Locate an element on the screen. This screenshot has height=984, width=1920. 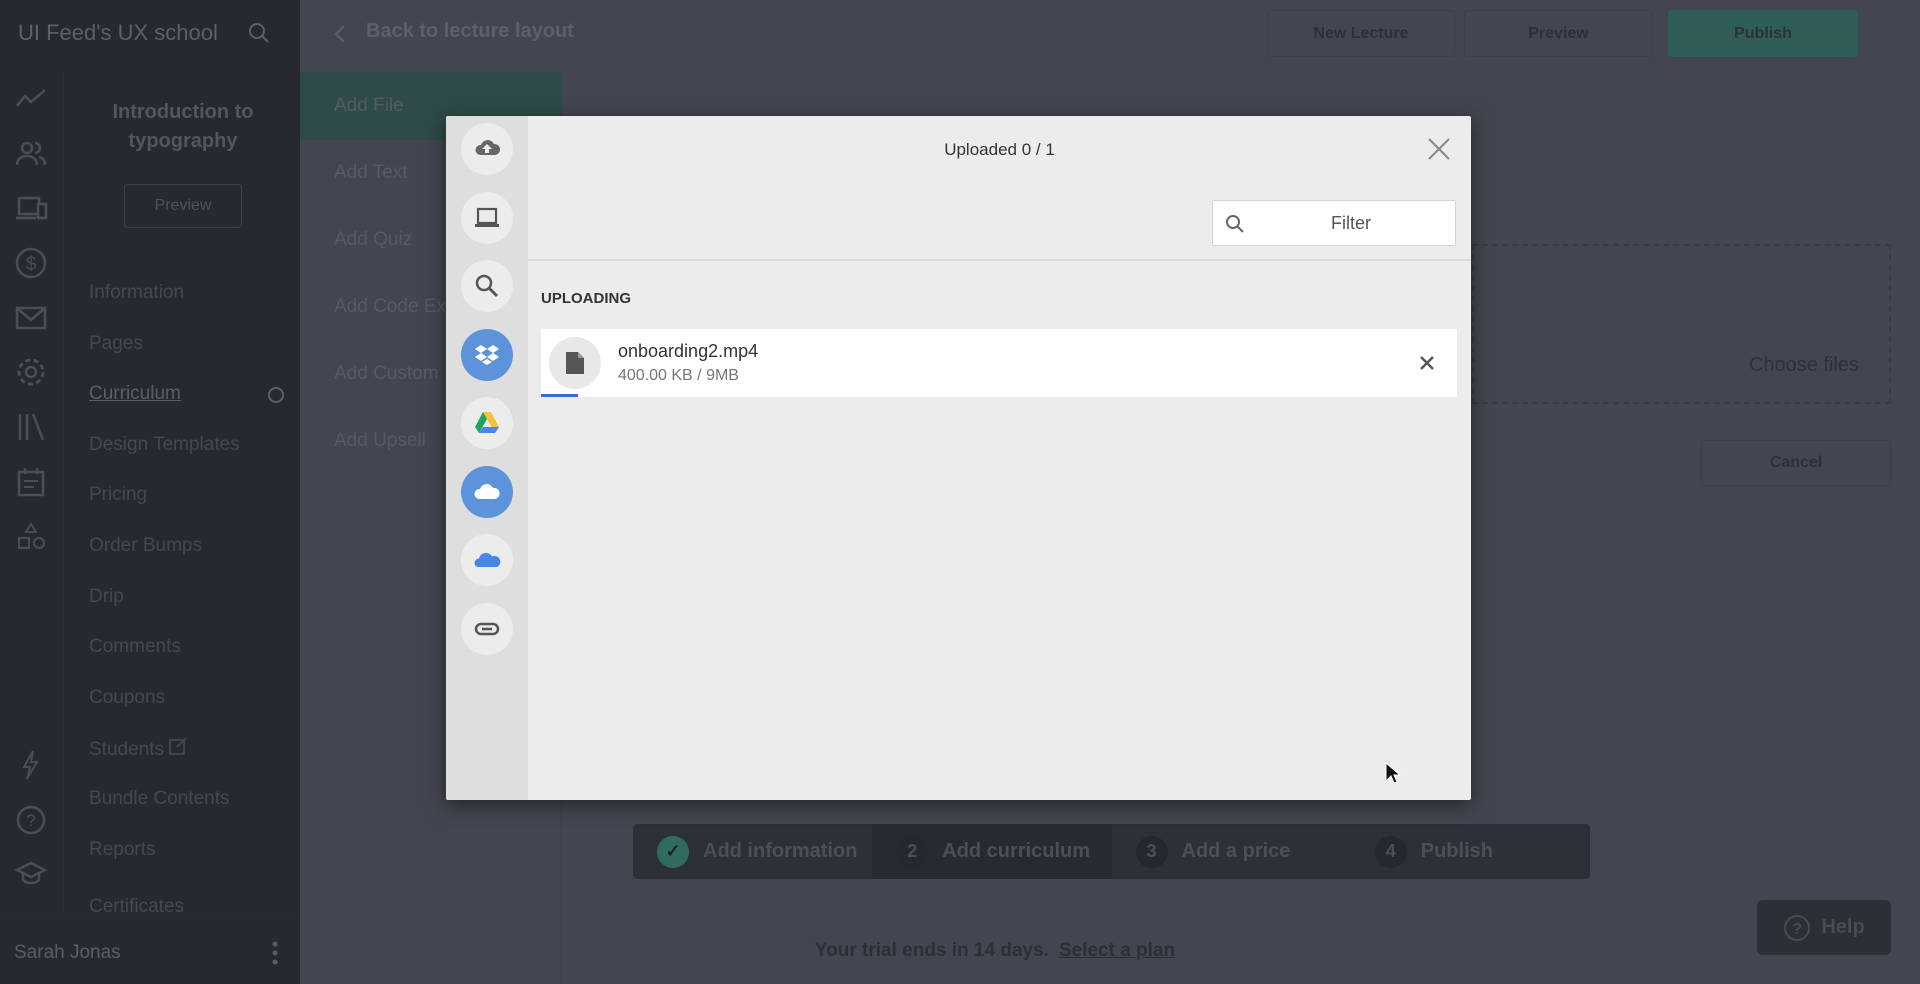
sidebar-item-reports: Reports is located at coordinates (122, 850).